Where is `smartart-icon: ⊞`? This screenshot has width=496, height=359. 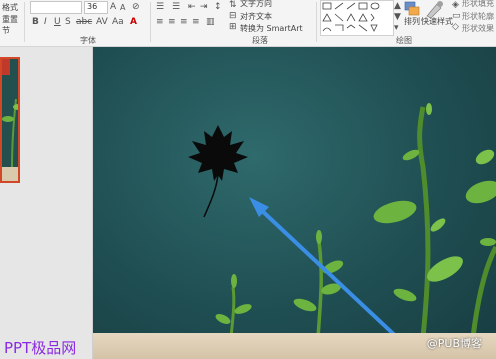
smartart-icon: ⊞ is located at coordinates (233, 27).